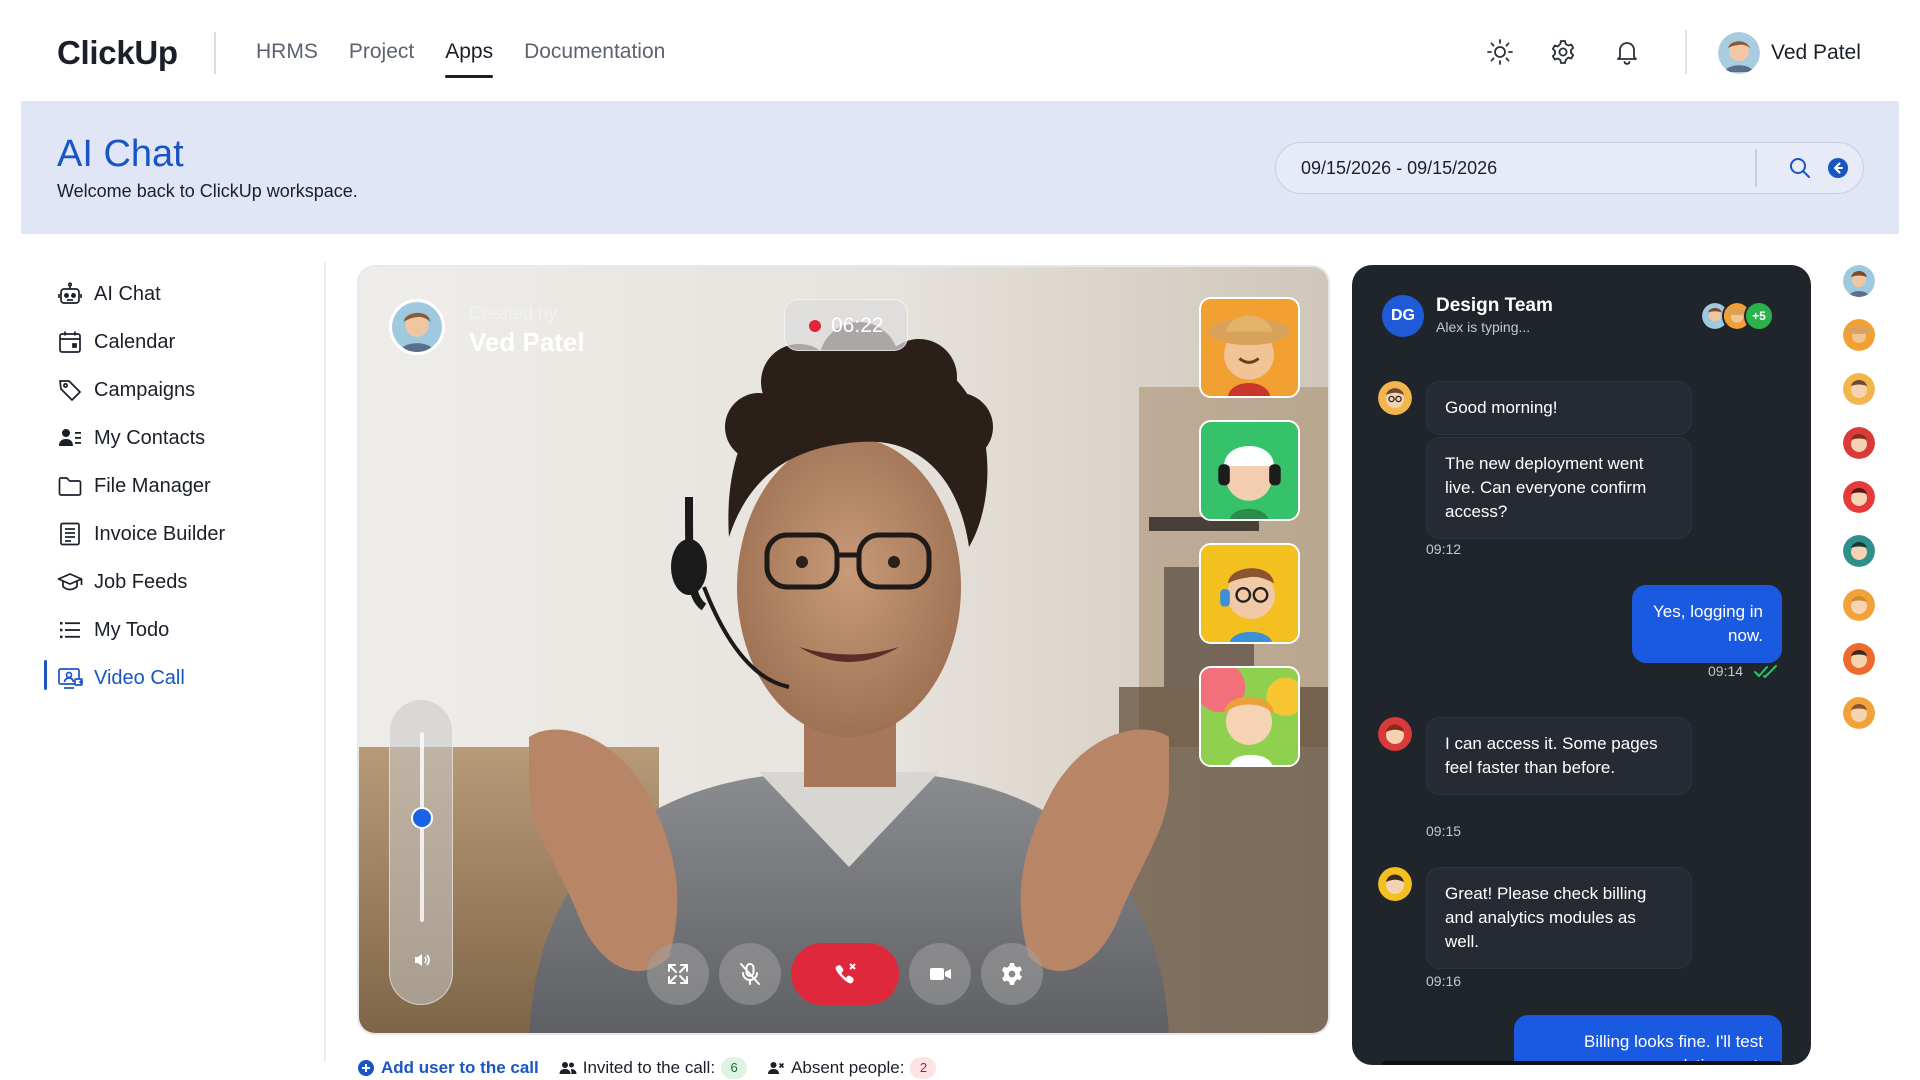 The image size is (1920, 1080). I want to click on top-nav: HRMS Project Apps Documentation, so click(460, 59).